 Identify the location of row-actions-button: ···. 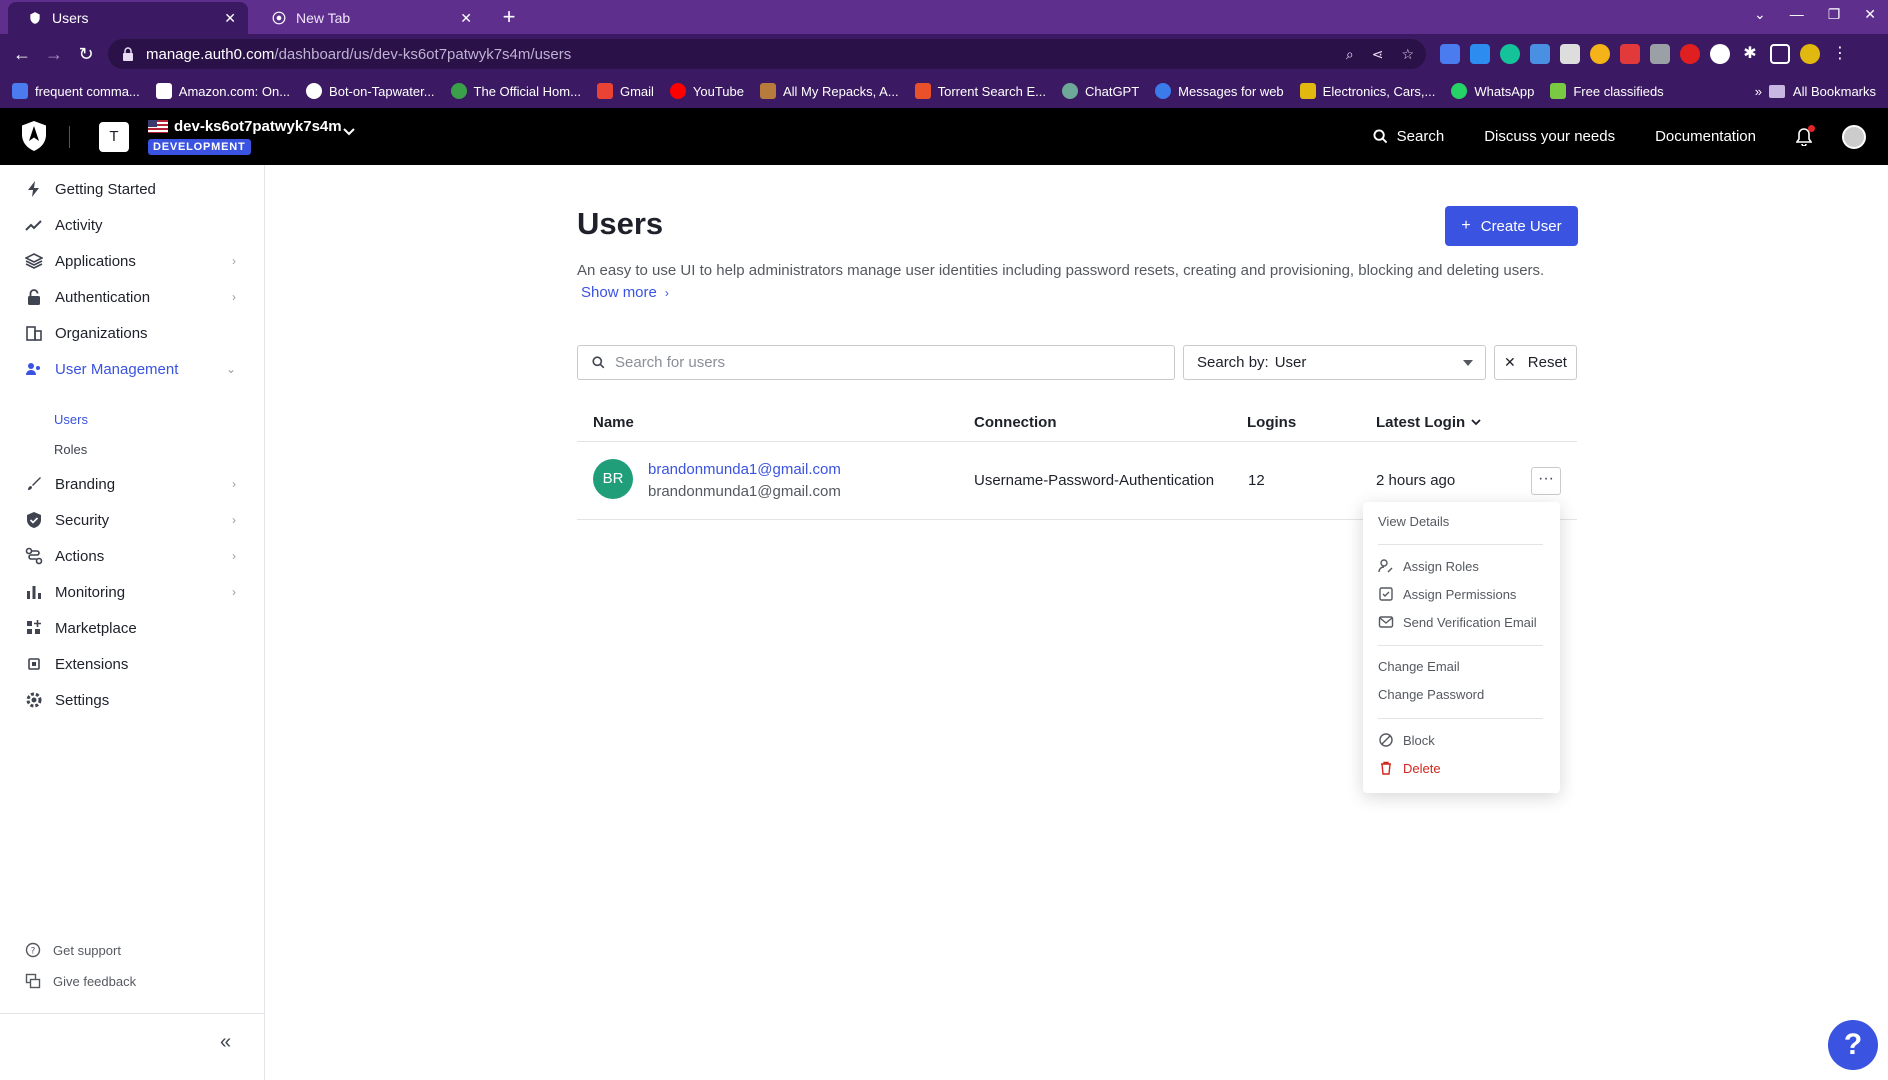
(1546, 481).